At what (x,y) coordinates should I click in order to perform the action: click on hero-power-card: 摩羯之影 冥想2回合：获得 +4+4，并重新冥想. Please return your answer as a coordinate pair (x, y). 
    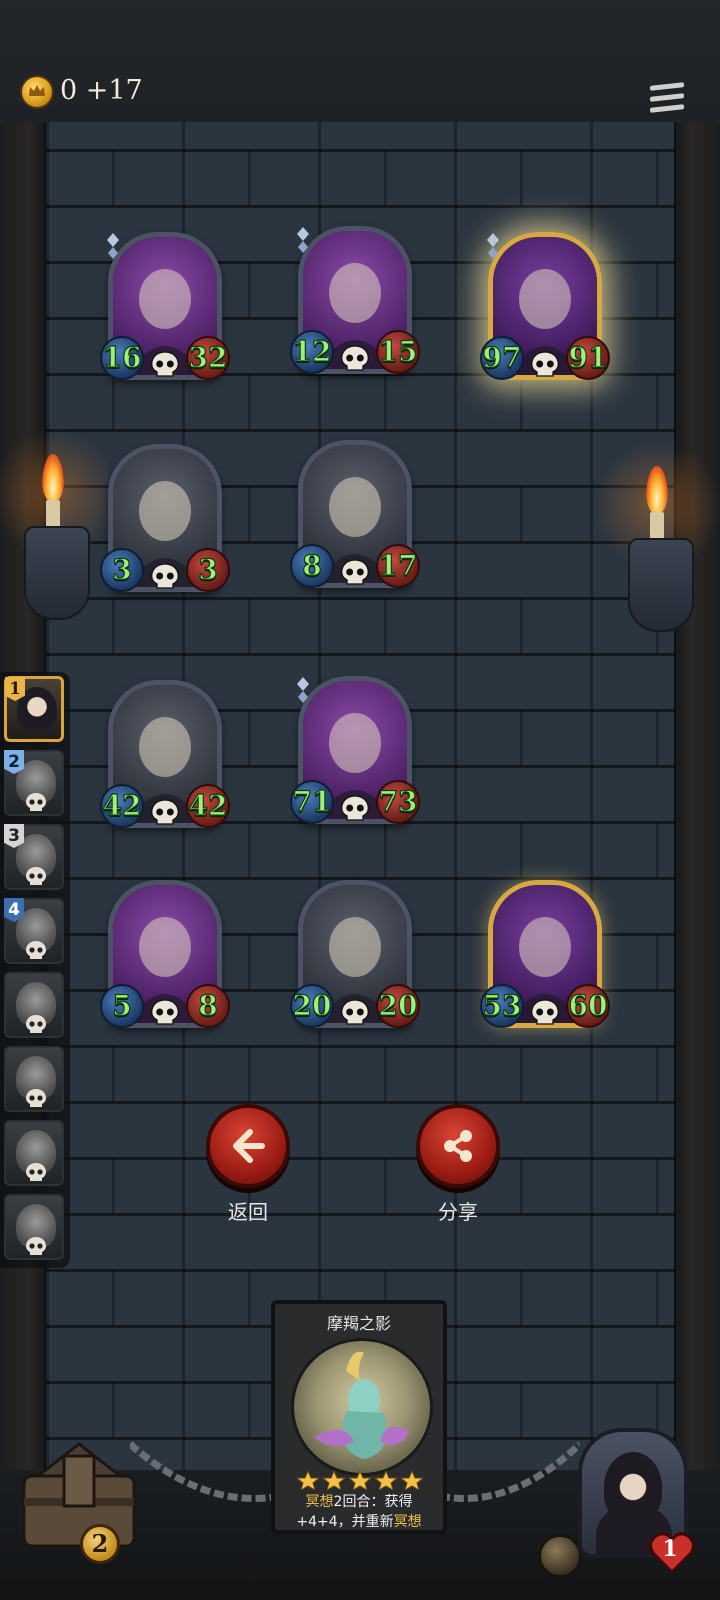
    Looking at the image, I should click on (359, 1417).